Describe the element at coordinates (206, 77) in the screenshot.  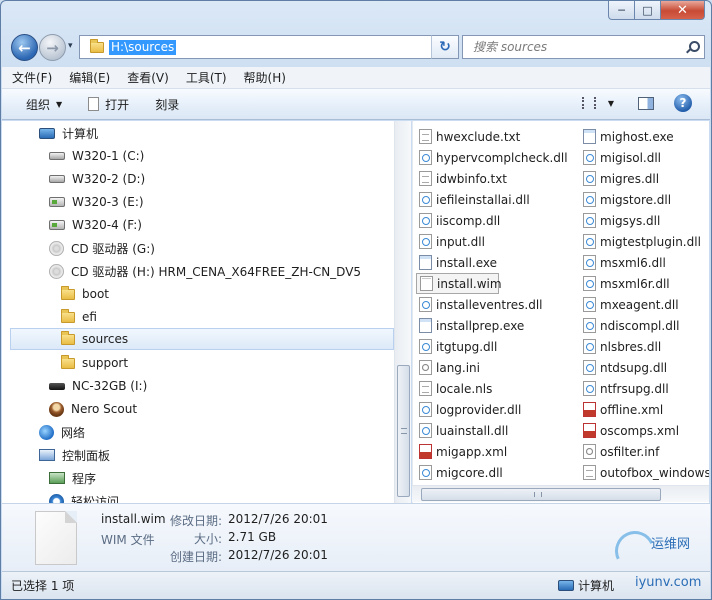
I see `menu-tools: 工具(T)` at that location.